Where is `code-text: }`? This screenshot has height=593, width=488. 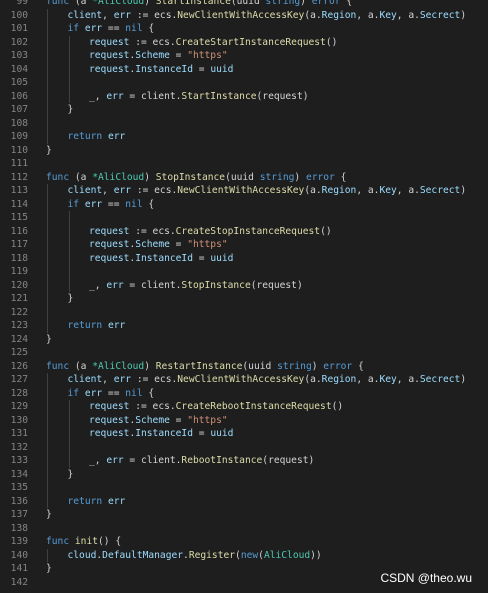 code-text: } is located at coordinates (71, 475).